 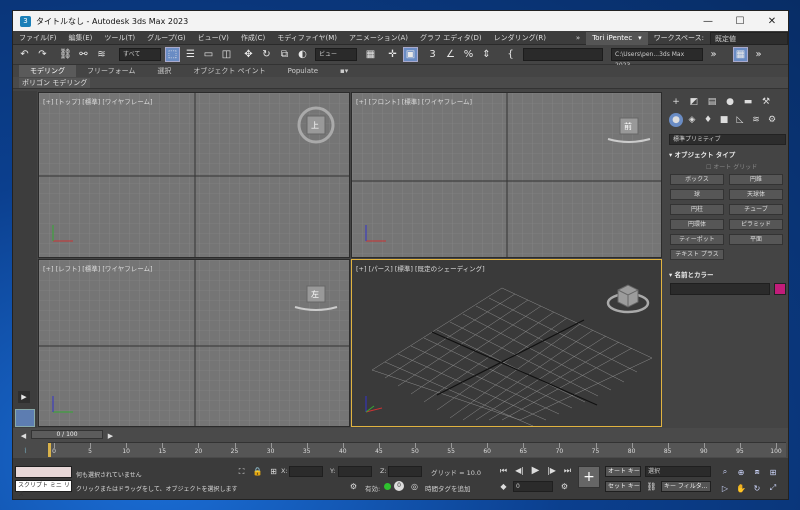 What do you see at coordinates (756, 209) in the screenshot?
I see `tube-button: チューブ` at bounding box center [756, 209].